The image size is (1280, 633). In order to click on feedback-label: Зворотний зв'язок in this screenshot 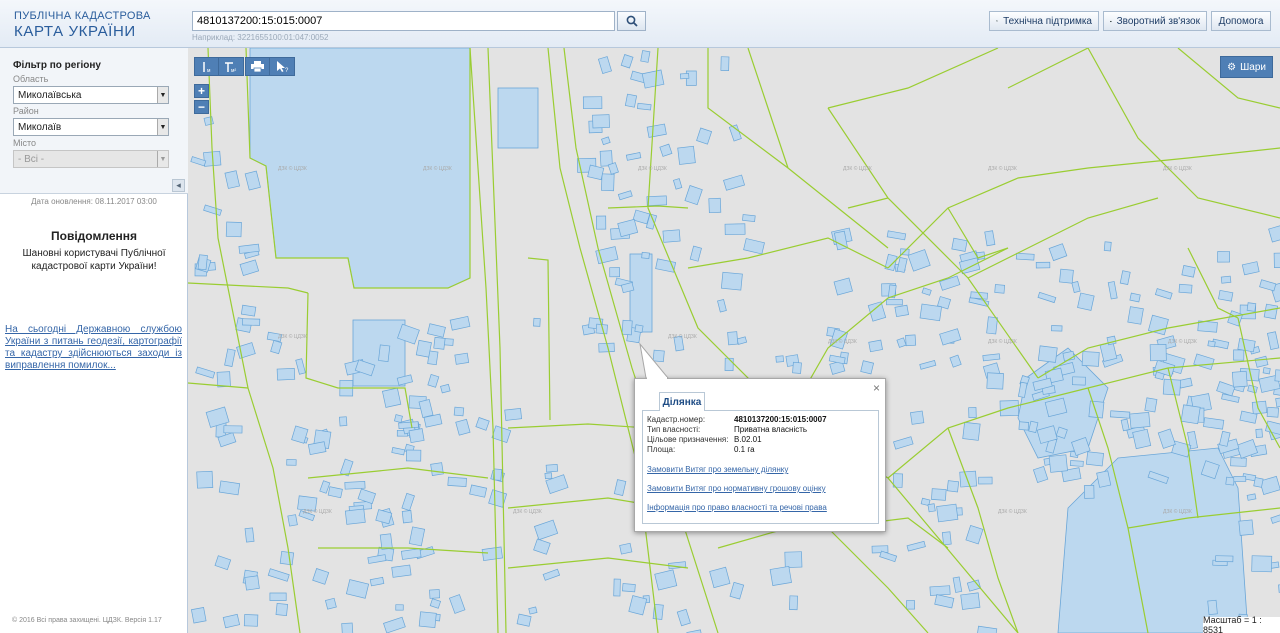, I will do `click(1158, 21)`.